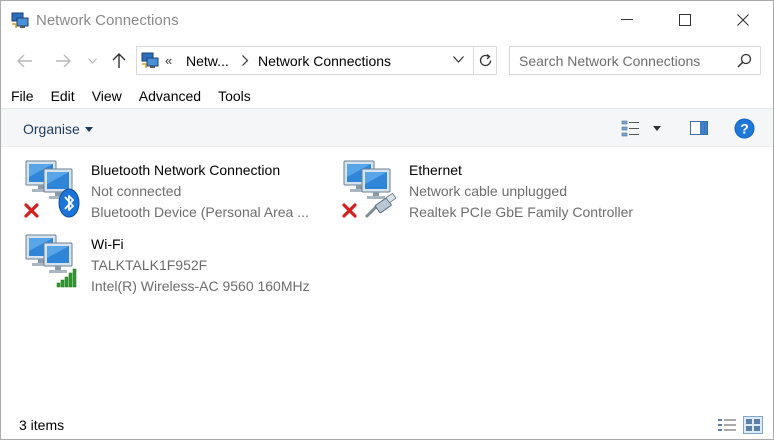 The width and height of the screenshot is (774, 440). I want to click on up-arrow-icon, so click(119, 60).